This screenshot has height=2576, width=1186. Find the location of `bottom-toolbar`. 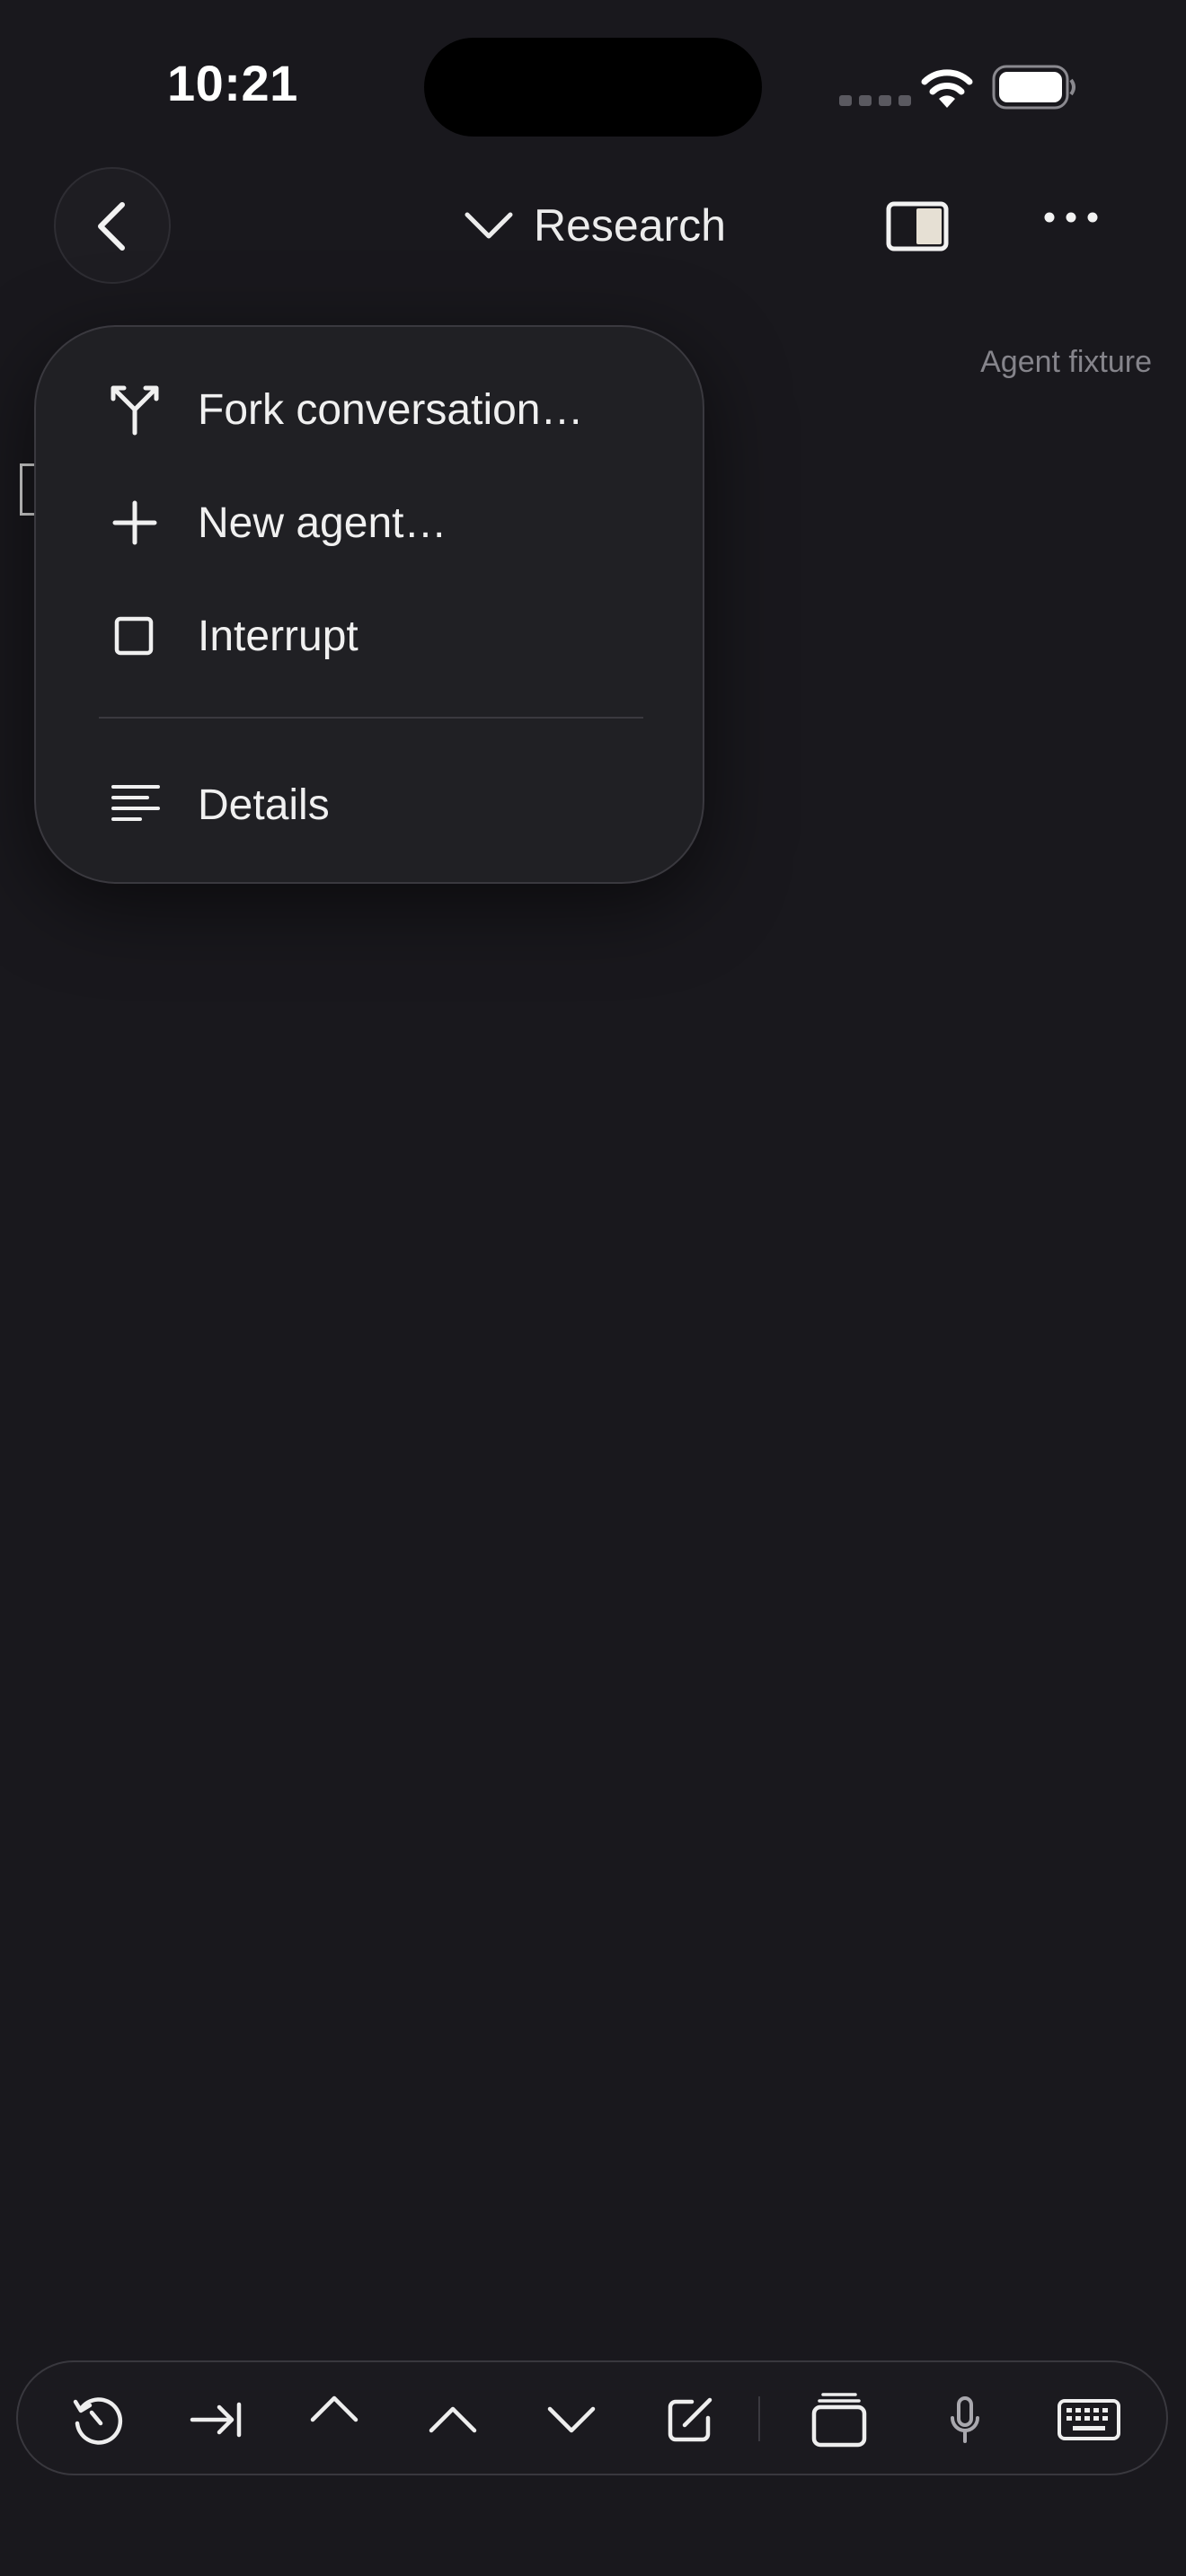

bottom-toolbar is located at coordinates (592, 2417).